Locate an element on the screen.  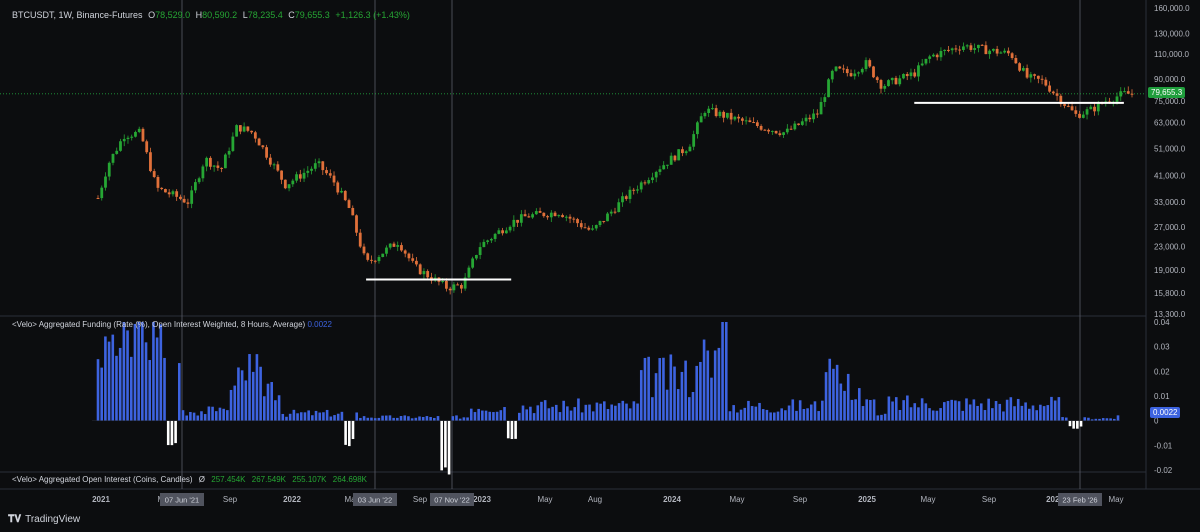
price-axis-label: 130,000.0 is located at coordinates (1172, 34).